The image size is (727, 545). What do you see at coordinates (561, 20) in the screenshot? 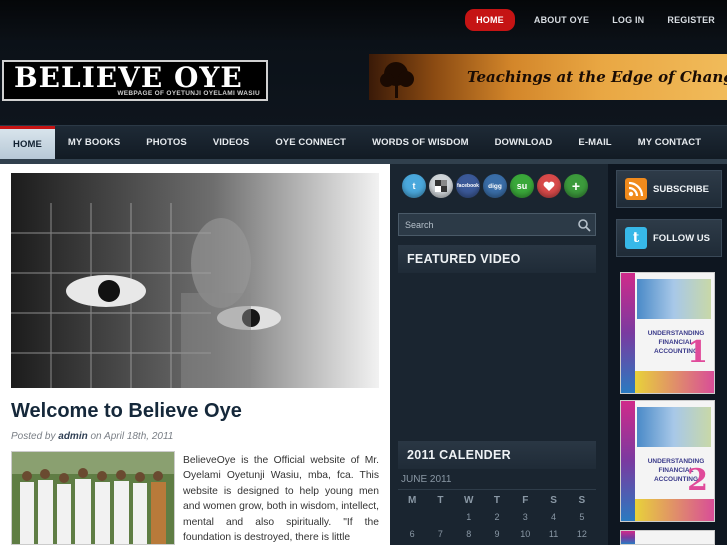
I see `top-nav-about-oye: ABOUT OYE` at bounding box center [561, 20].